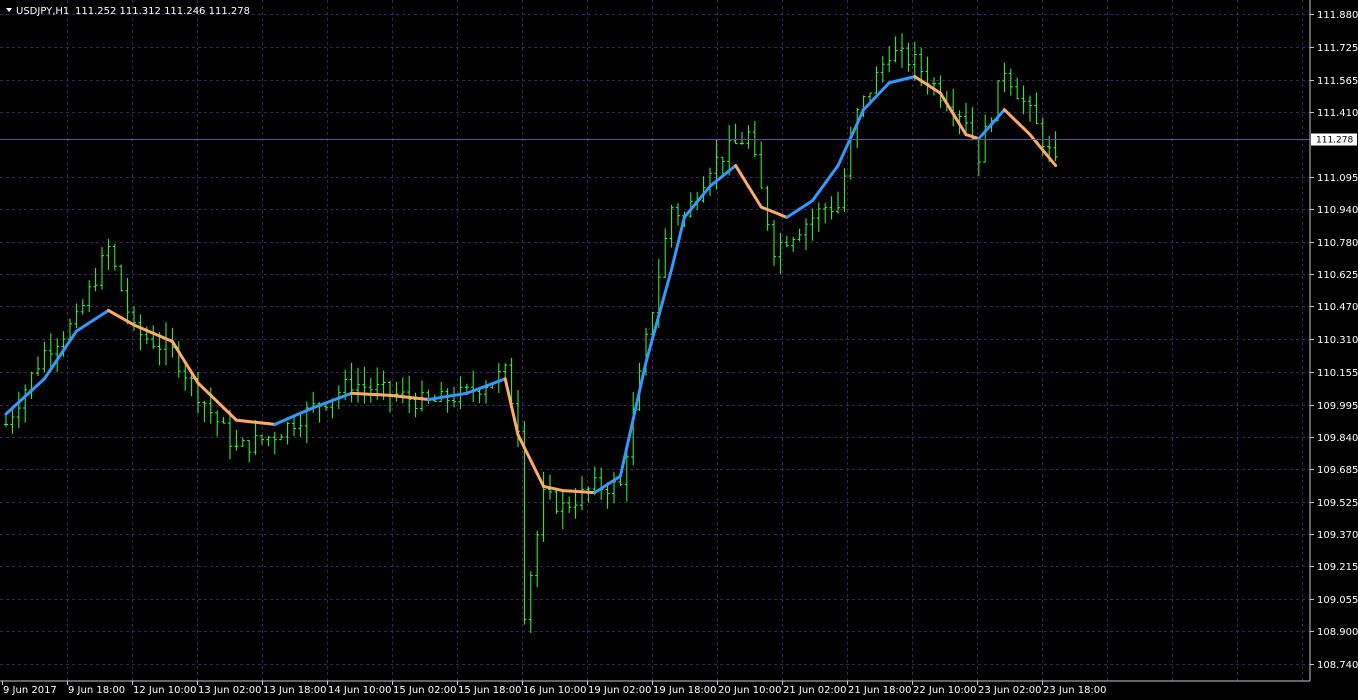  Describe the element at coordinates (1337, 567) in the screenshot. I see `price-tick-label: 109.215` at that location.